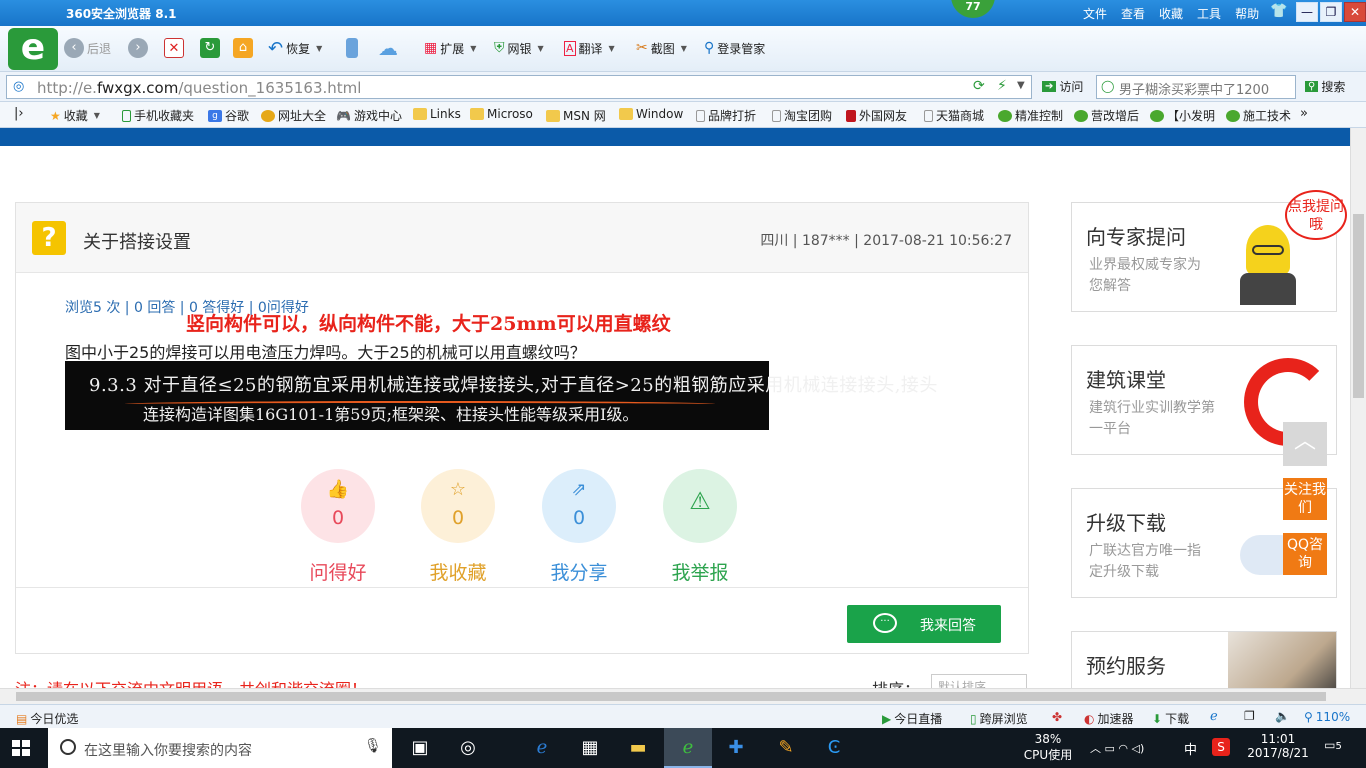 Image resolution: width=1366 pixels, height=768 pixels. Describe the element at coordinates (1305, 554) in the screenshot. I see `qq-consult-button: QQ咨询` at that location.